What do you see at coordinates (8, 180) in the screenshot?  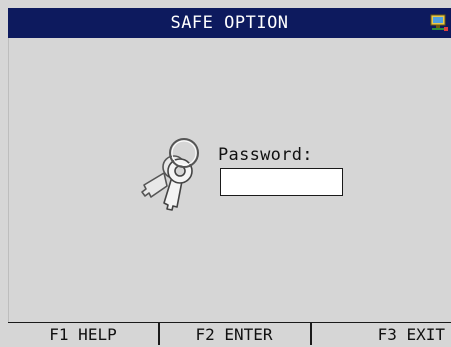 I see `content-border` at bounding box center [8, 180].